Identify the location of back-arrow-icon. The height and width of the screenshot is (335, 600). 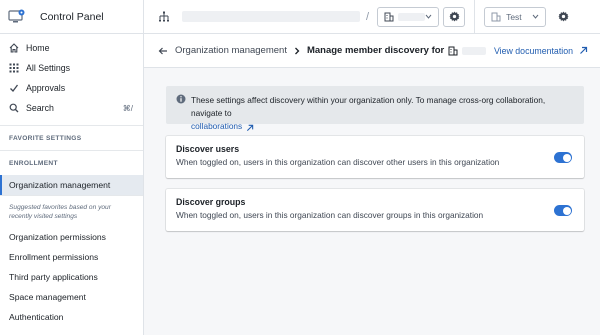
(163, 51).